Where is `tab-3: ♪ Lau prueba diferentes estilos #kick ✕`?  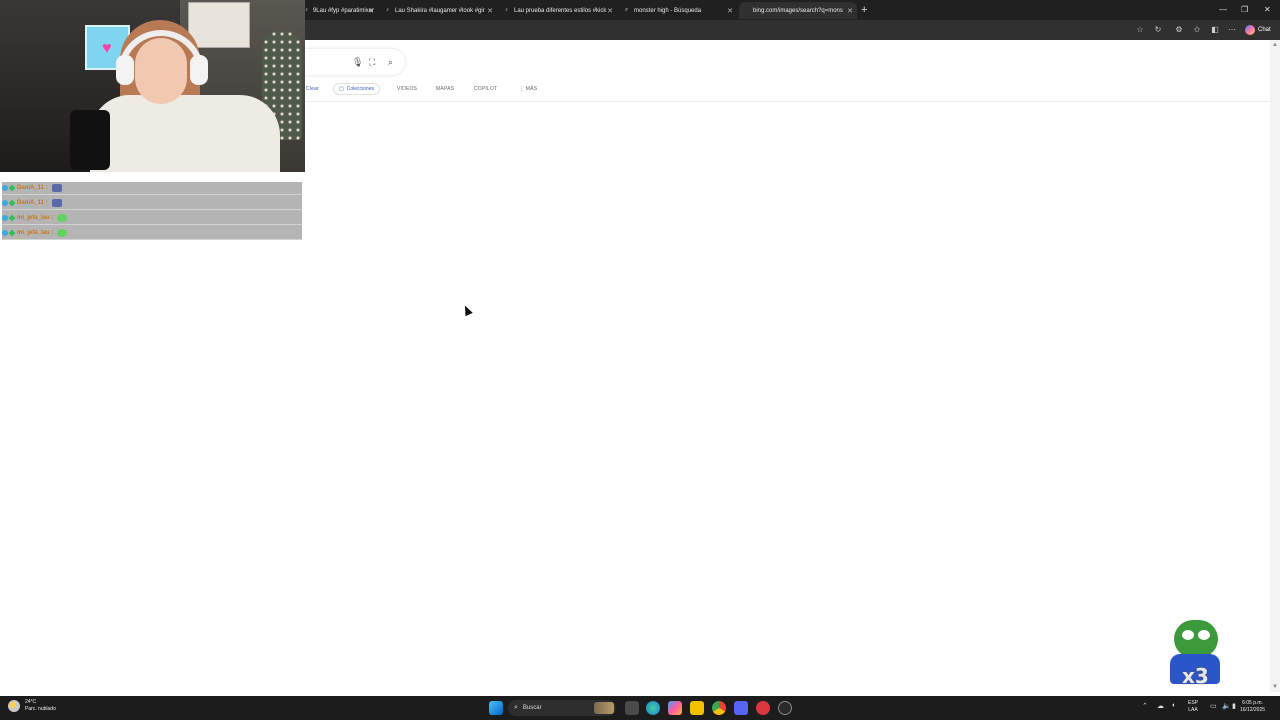 tab-3: ♪ Lau prueba diferentes estilos #kick ✕ is located at coordinates (558, 10).